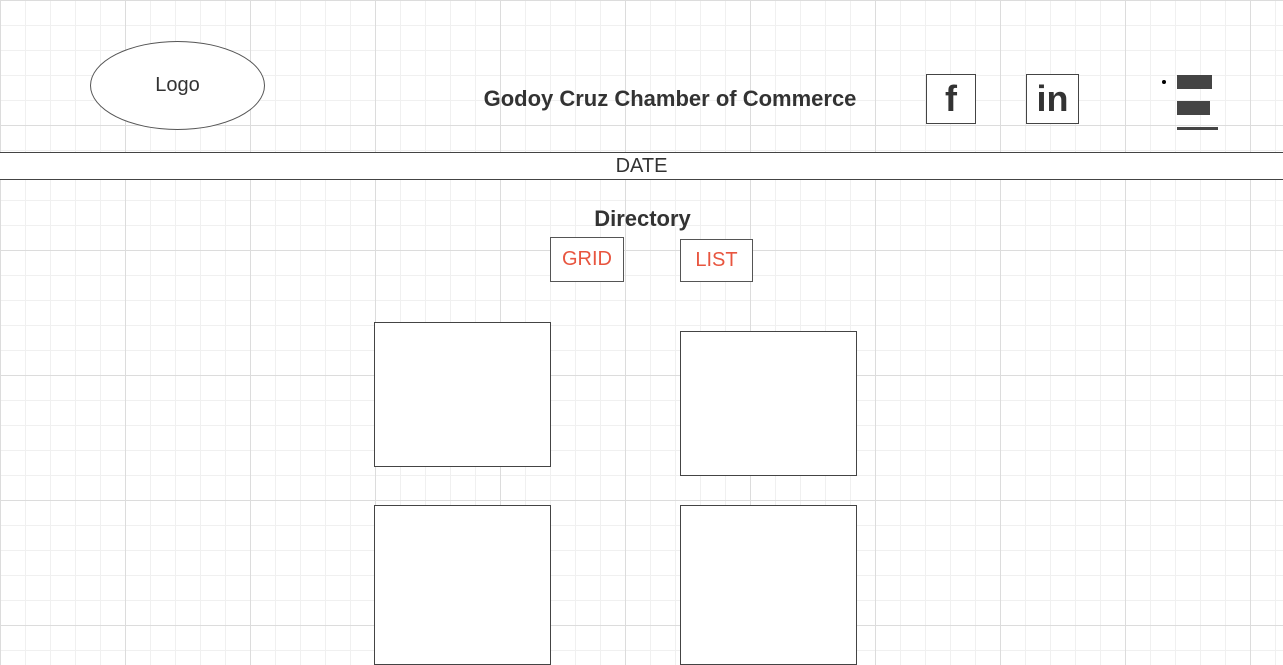  Describe the element at coordinates (1197, 128) in the screenshot. I see `menu-bar-bottom` at that location.